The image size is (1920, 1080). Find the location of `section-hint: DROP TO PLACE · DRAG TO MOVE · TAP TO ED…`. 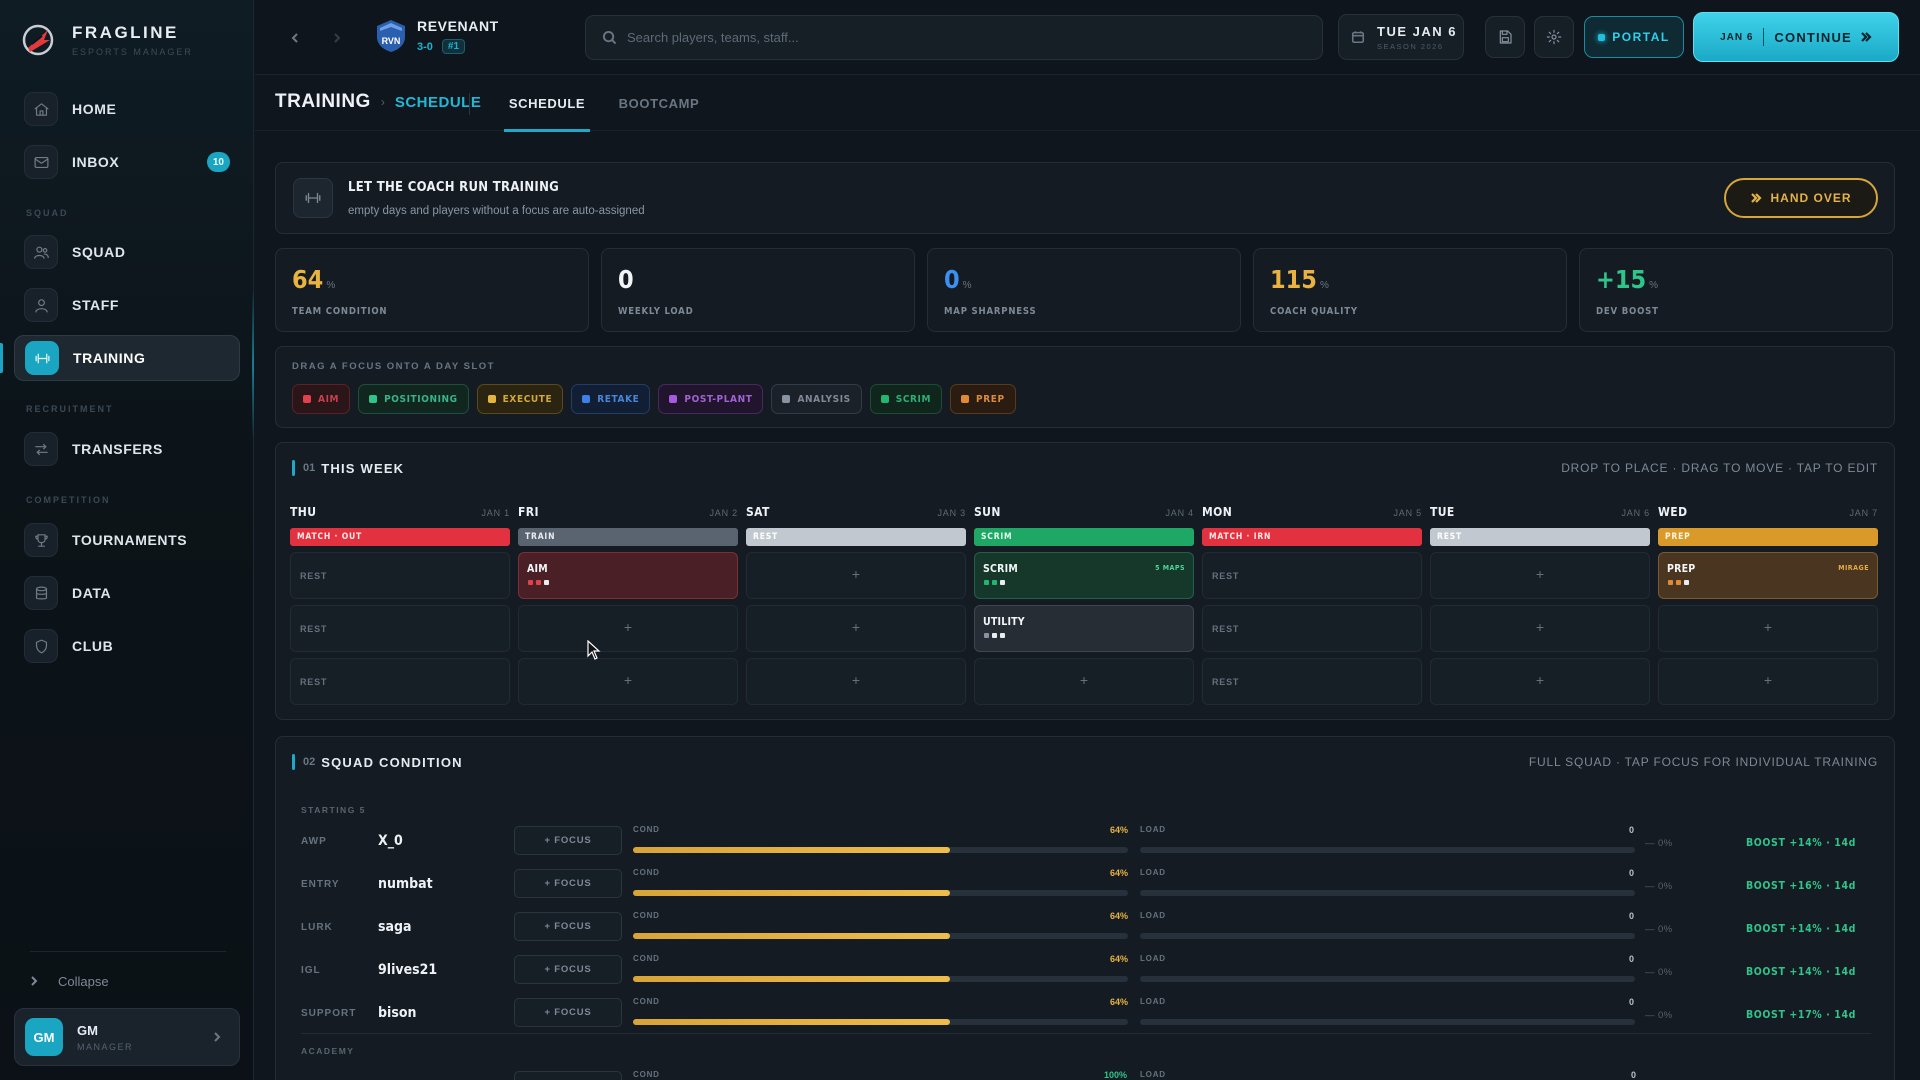

section-hint: DROP TO PLACE · DRAG TO MOVE · TAP TO ED… is located at coordinates (1719, 468).